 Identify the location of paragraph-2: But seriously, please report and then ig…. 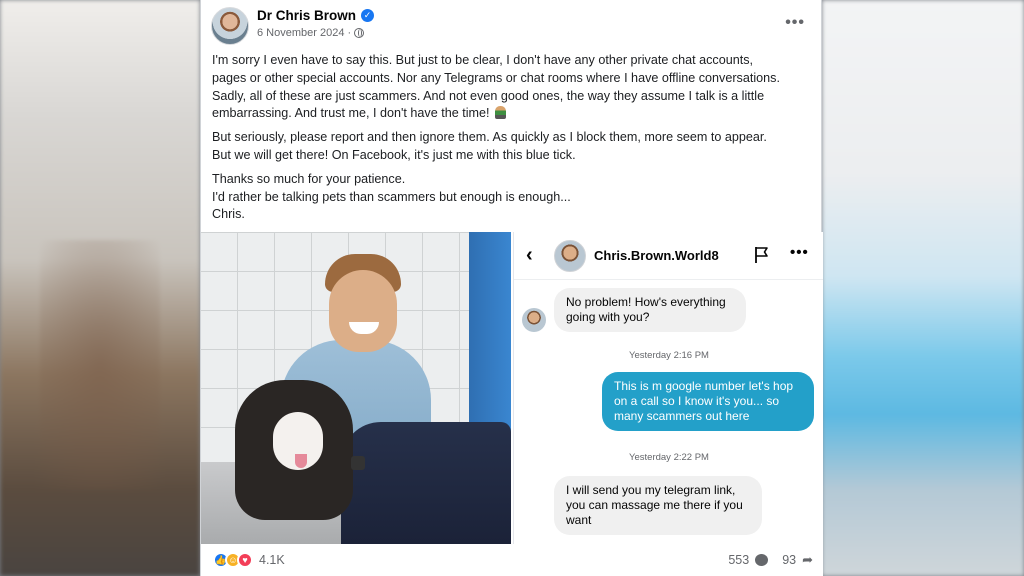
(514, 147).